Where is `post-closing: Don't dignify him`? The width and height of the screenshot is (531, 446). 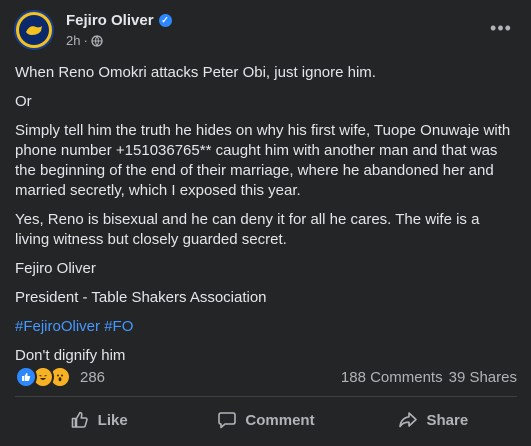
post-closing: Don't dignify him is located at coordinates (70, 355).